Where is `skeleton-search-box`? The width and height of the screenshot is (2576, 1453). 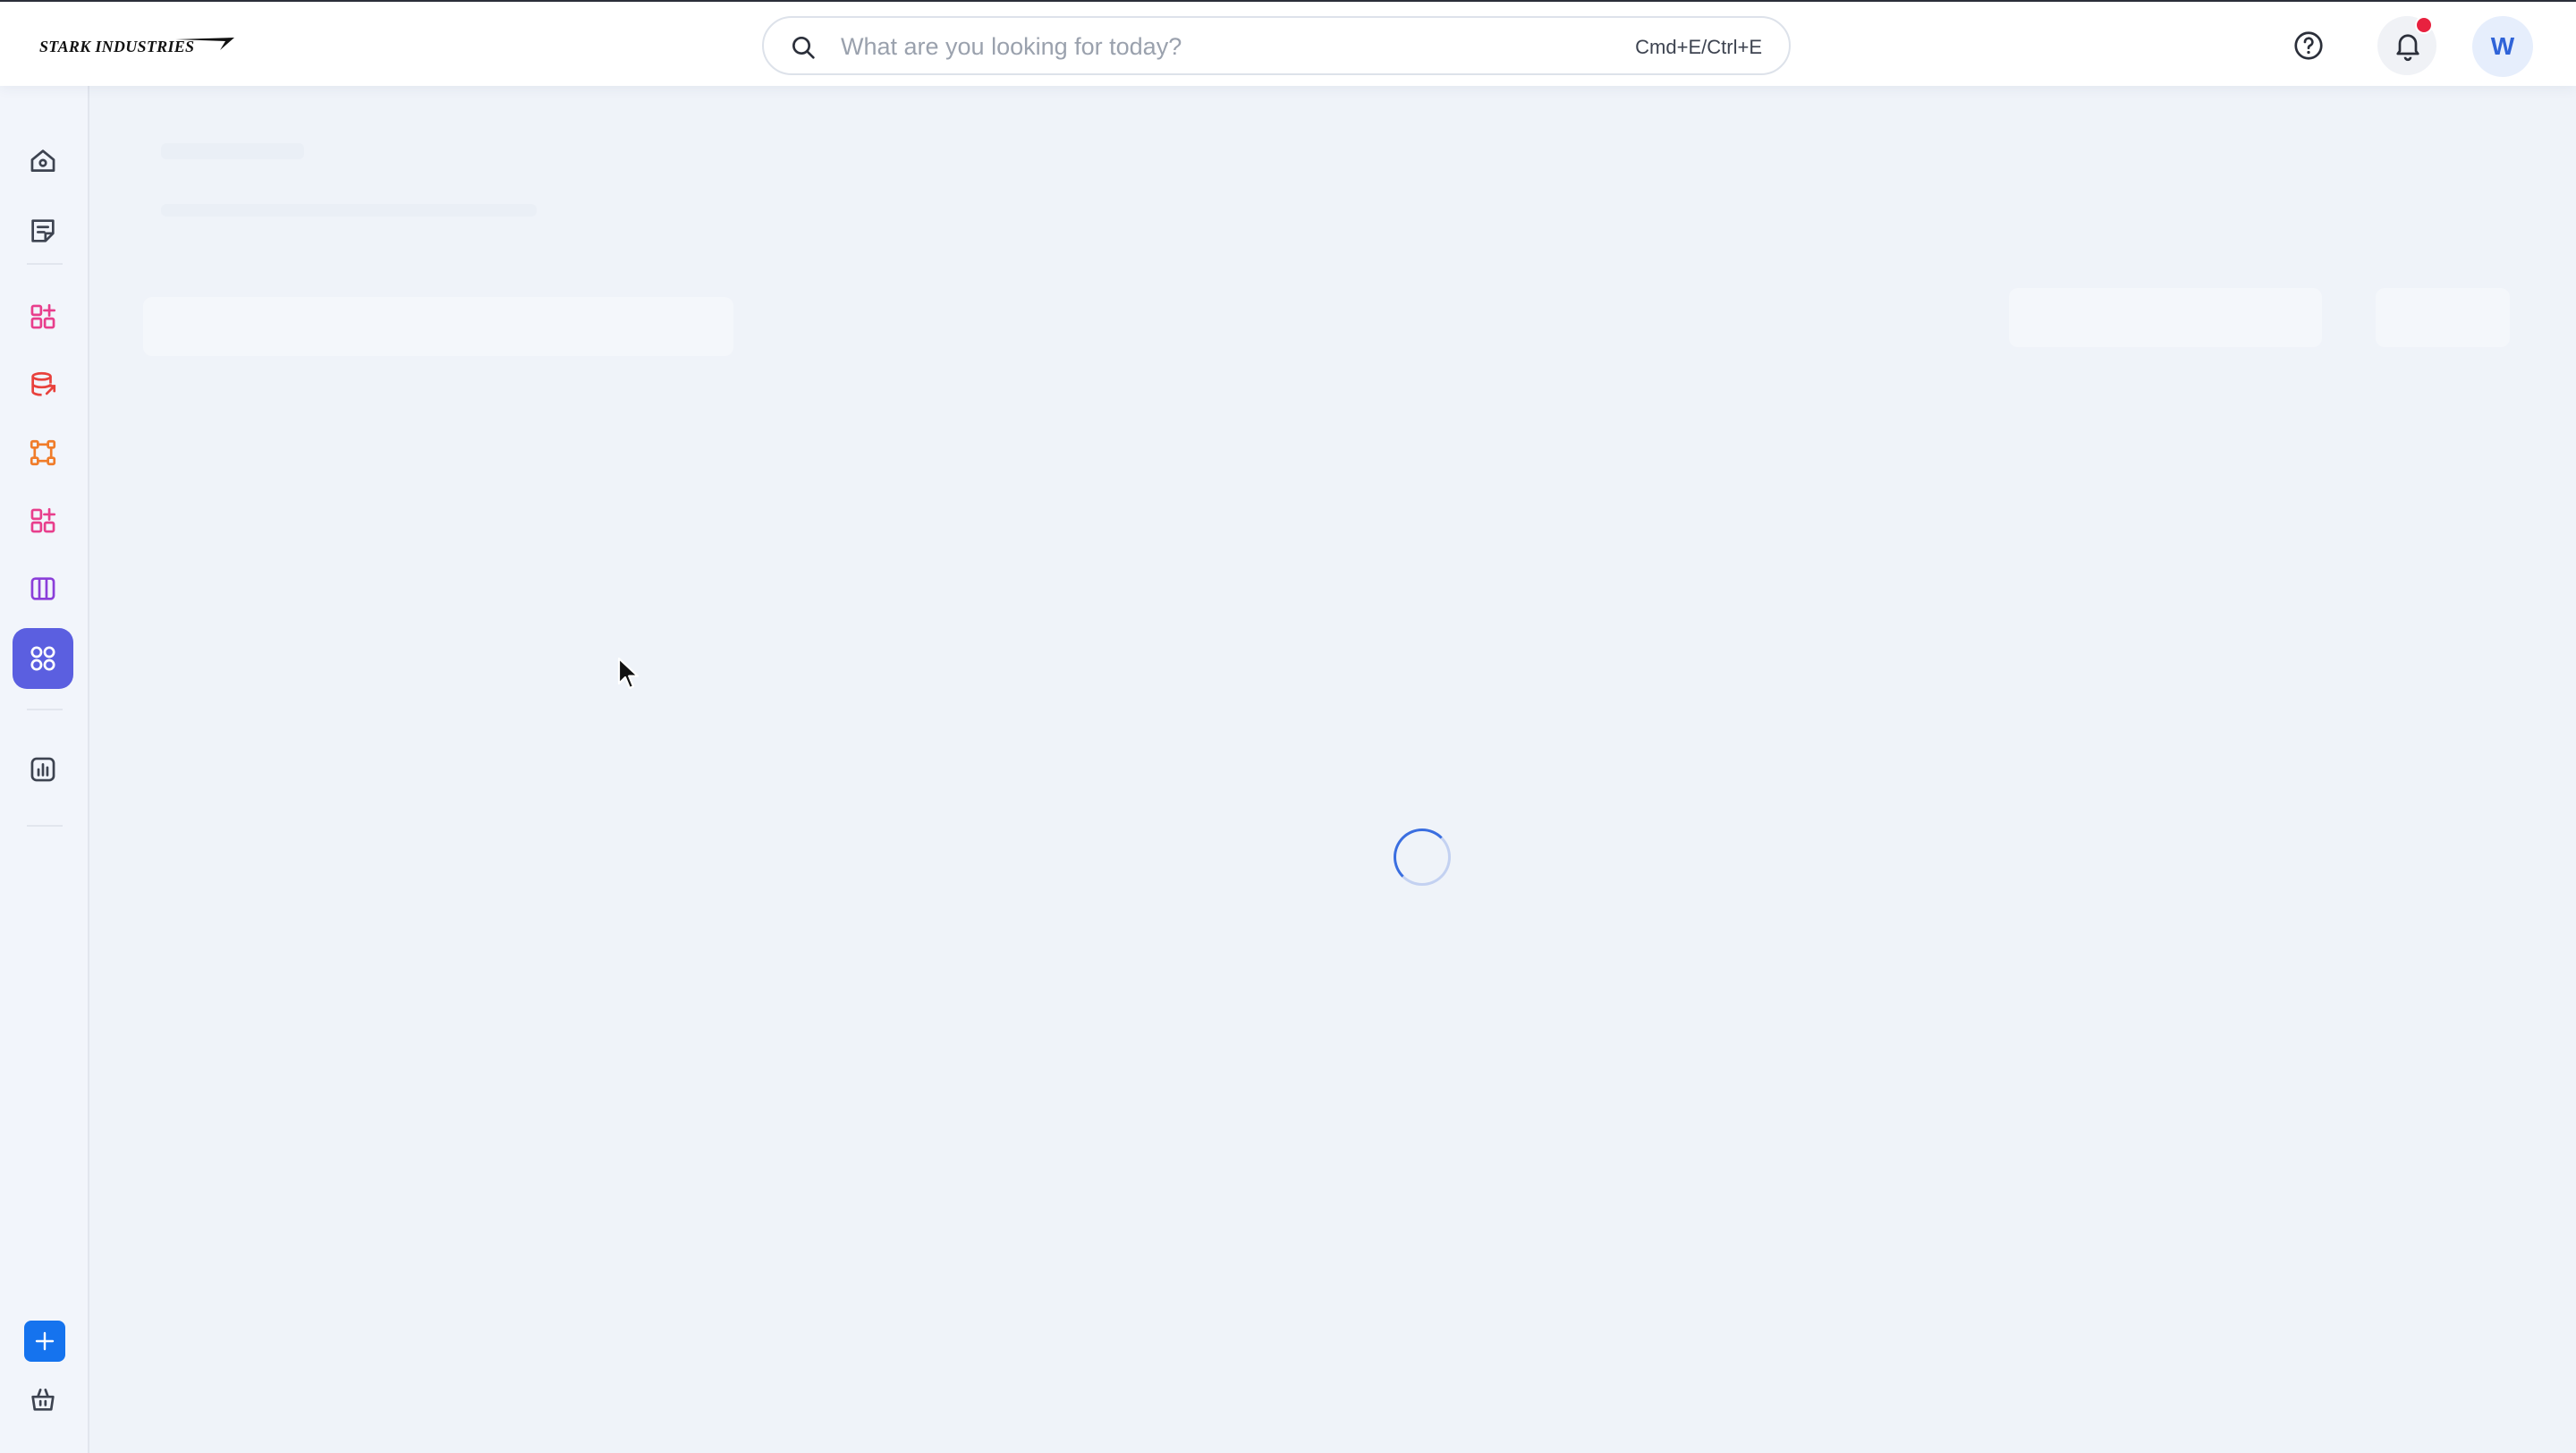
skeleton-search-box is located at coordinates (438, 326).